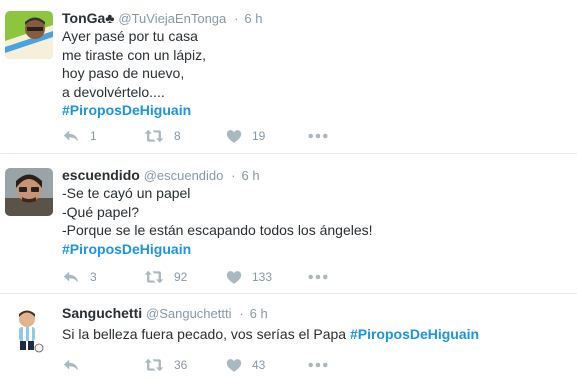 This screenshot has width=577, height=382. I want to click on tweet-header: TonGa♣ @TuViejaEnTonga · 6 h, so click(162, 18).